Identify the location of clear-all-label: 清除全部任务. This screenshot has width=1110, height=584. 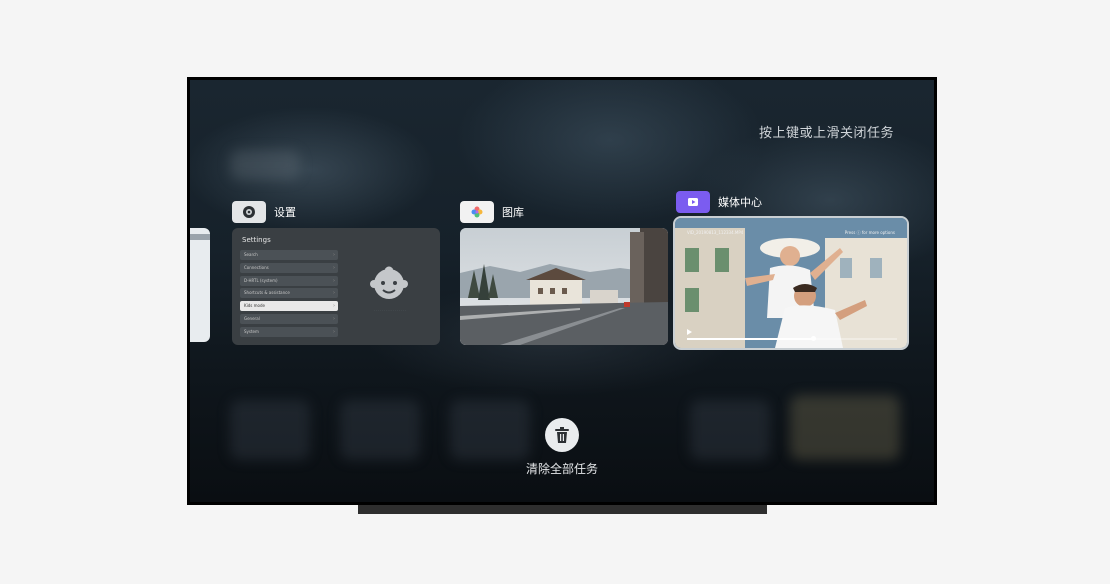
(561, 469).